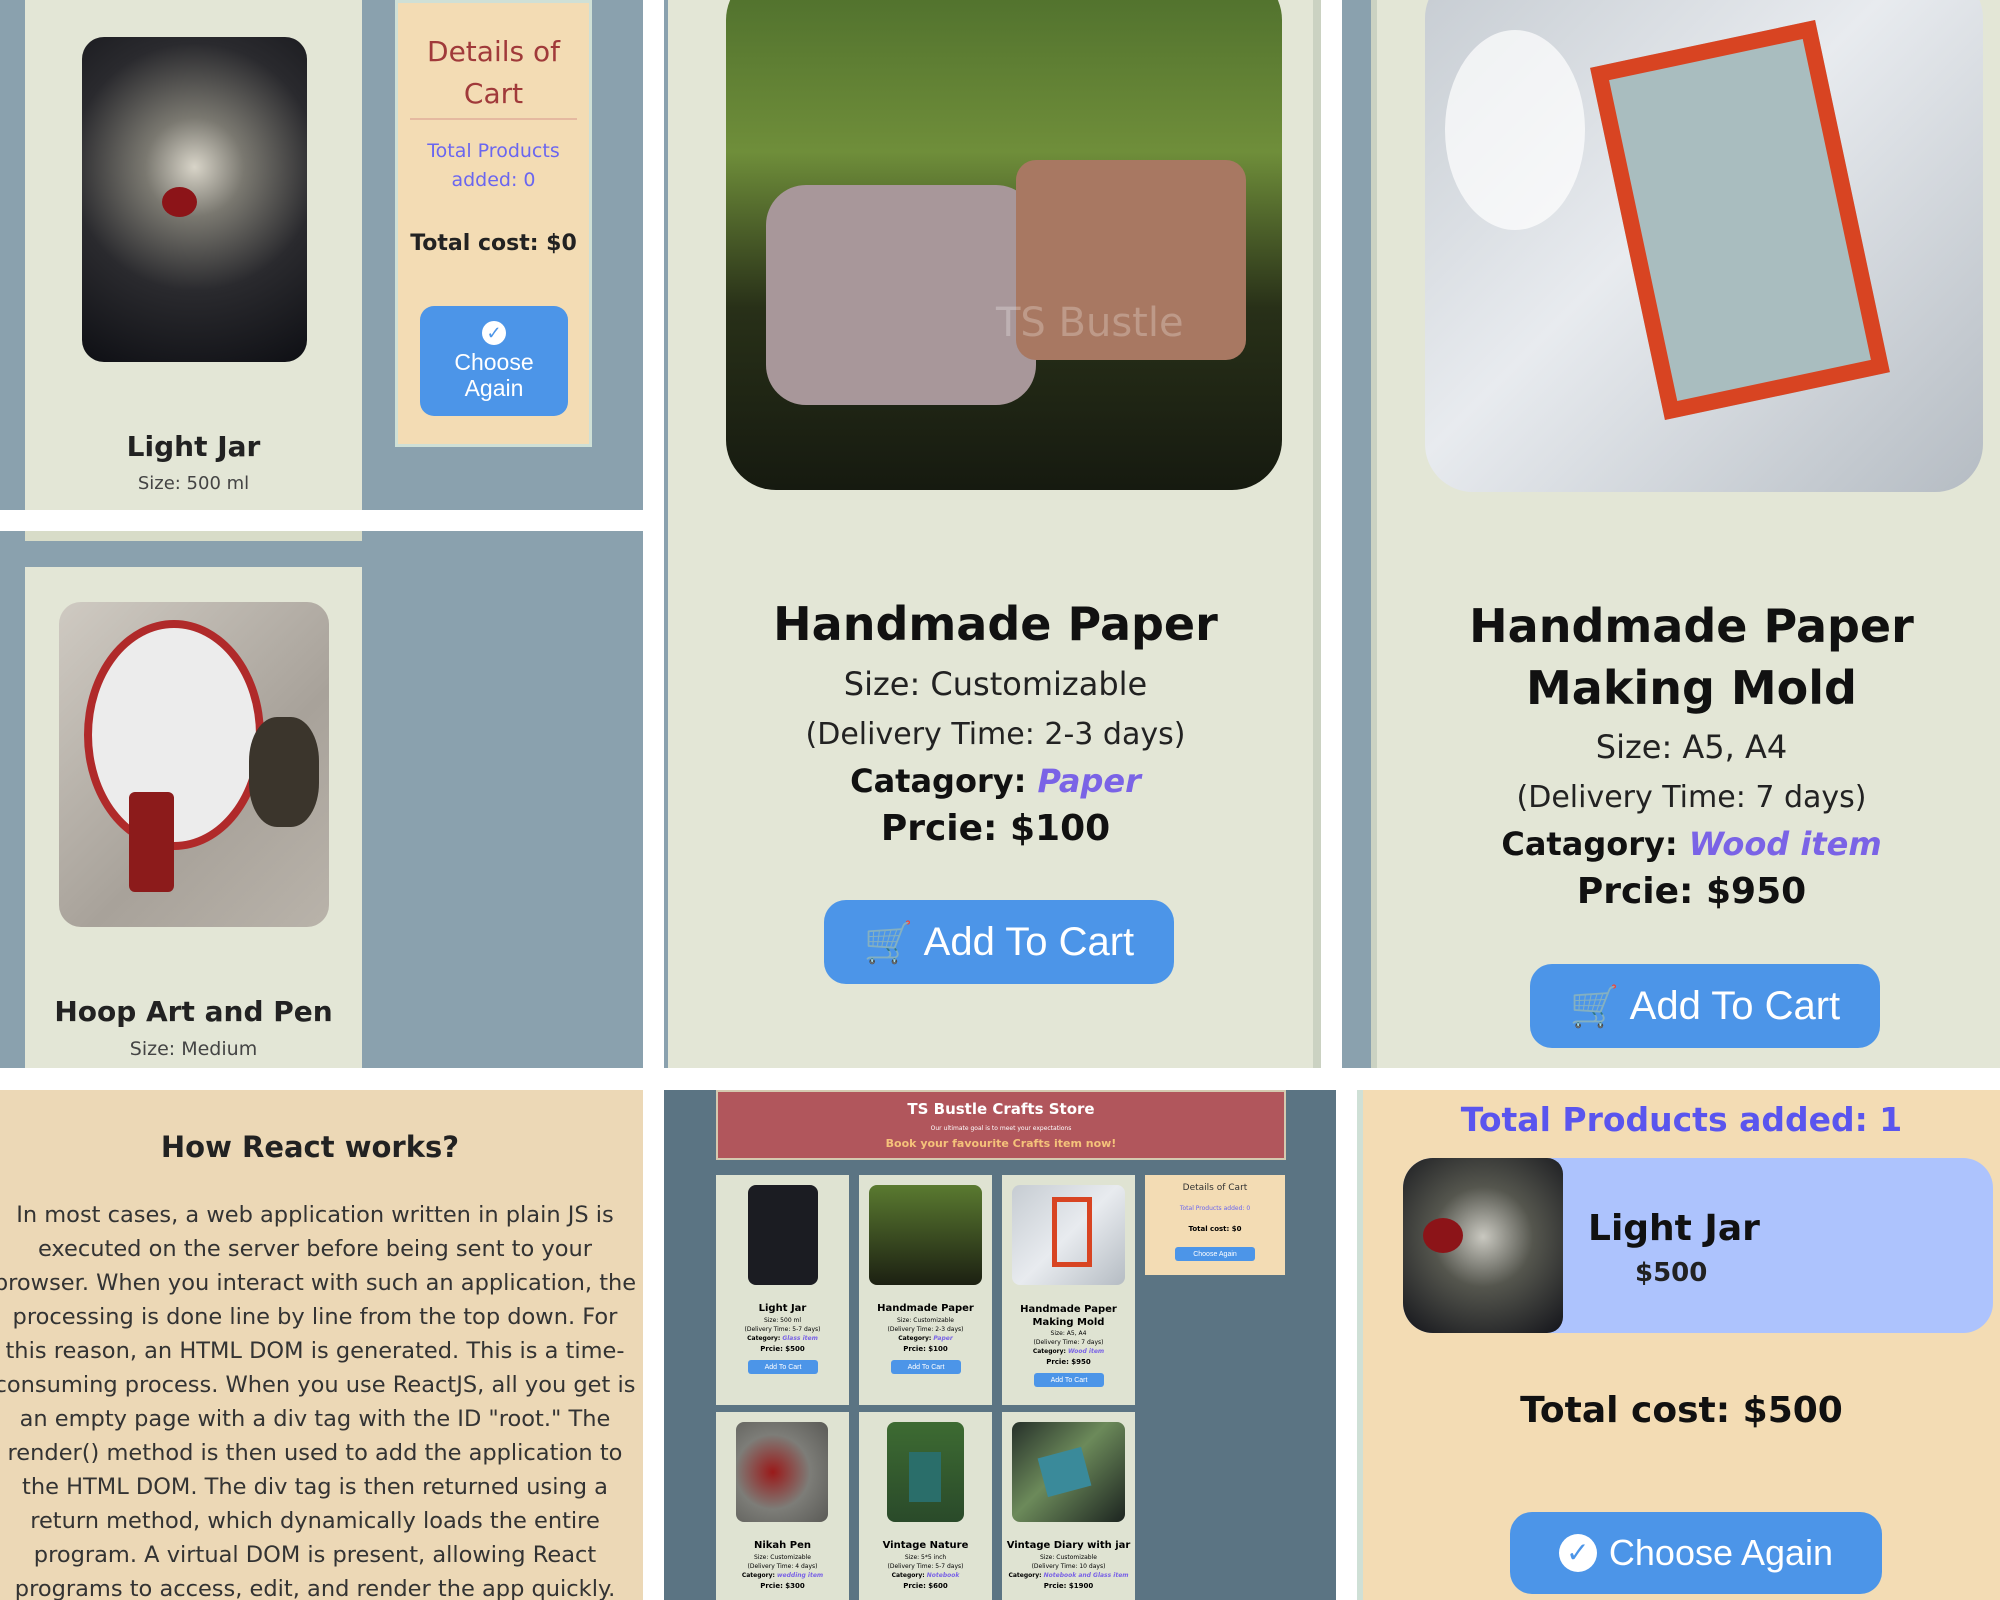  What do you see at coordinates (1721, 1552) in the screenshot?
I see `choose-again-label: Choose Again` at bounding box center [1721, 1552].